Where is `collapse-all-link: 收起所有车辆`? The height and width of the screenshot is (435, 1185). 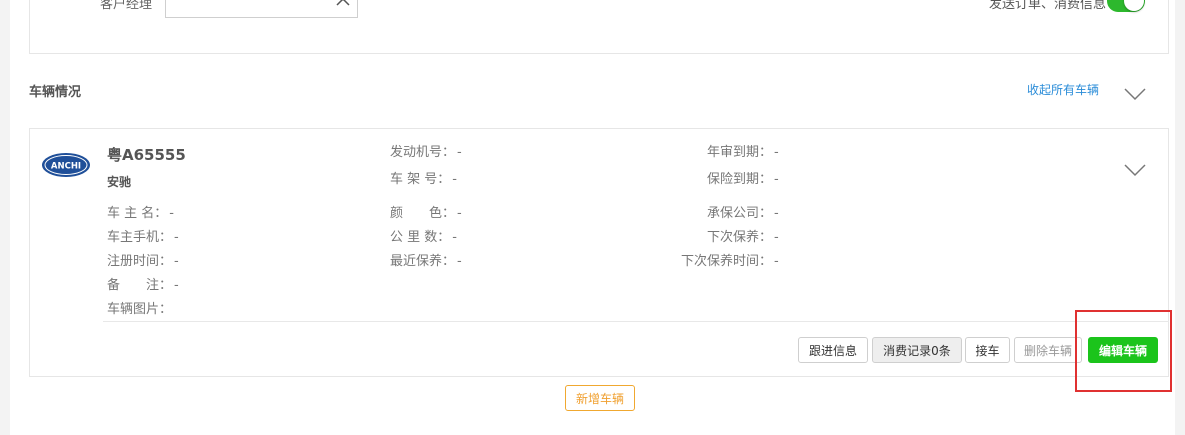
collapse-all-link: 收起所有车辆 is located at coordinates (1063, 89).